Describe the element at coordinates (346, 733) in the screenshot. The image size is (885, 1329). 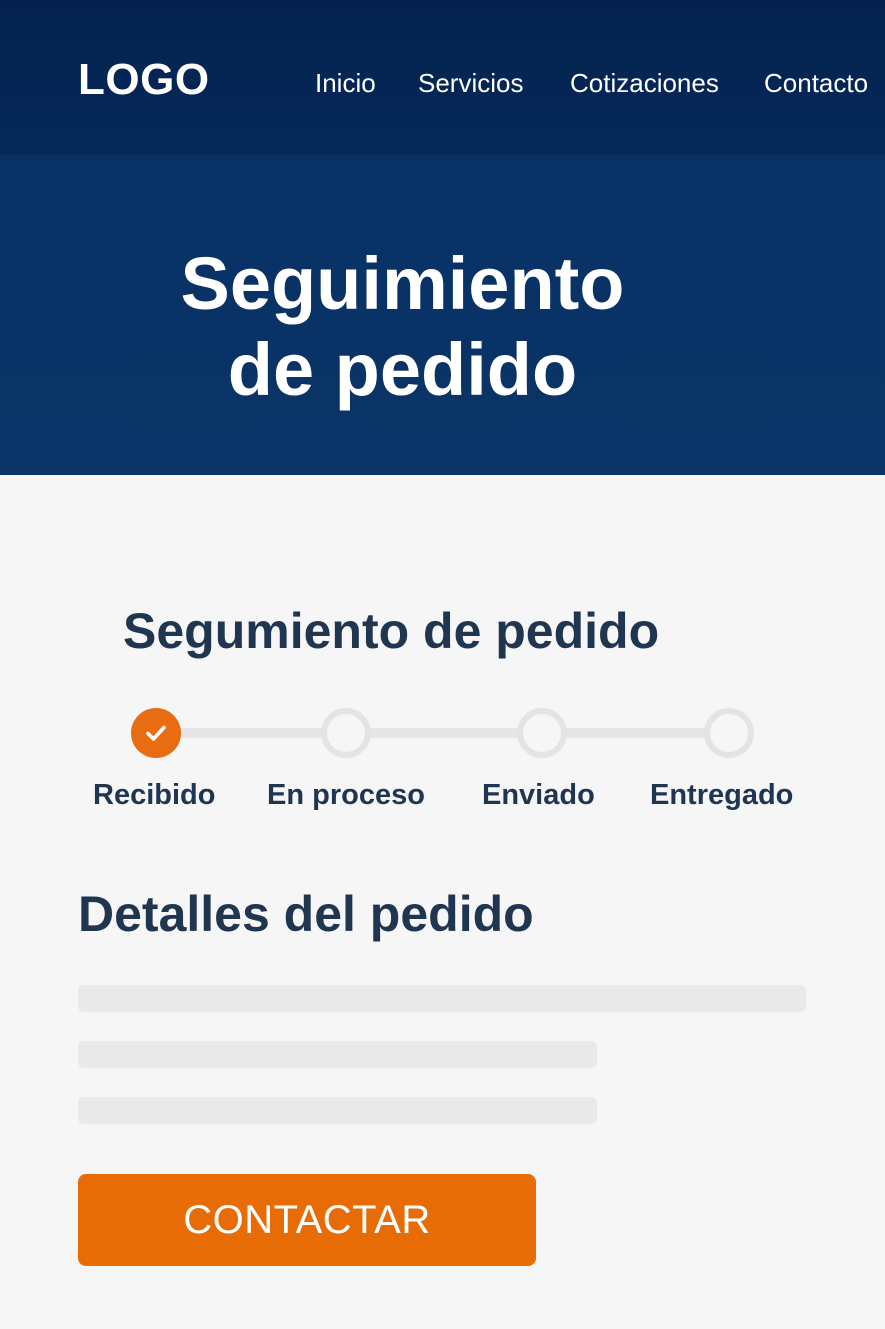
I see `step-en-proceso-indicator` at that location.